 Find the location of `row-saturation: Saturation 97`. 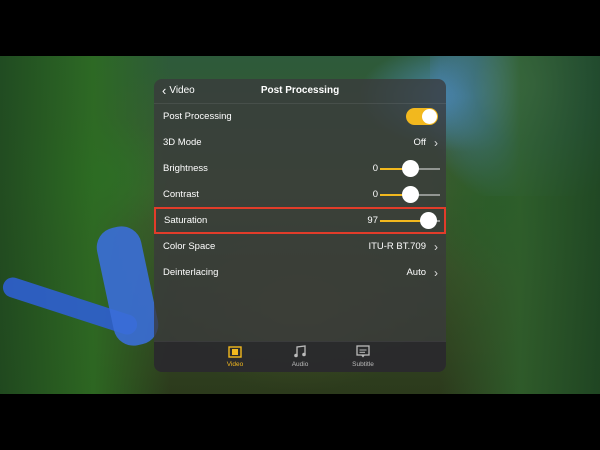

row-saturation: Saturation 97 is located at coordinates (300, 220).